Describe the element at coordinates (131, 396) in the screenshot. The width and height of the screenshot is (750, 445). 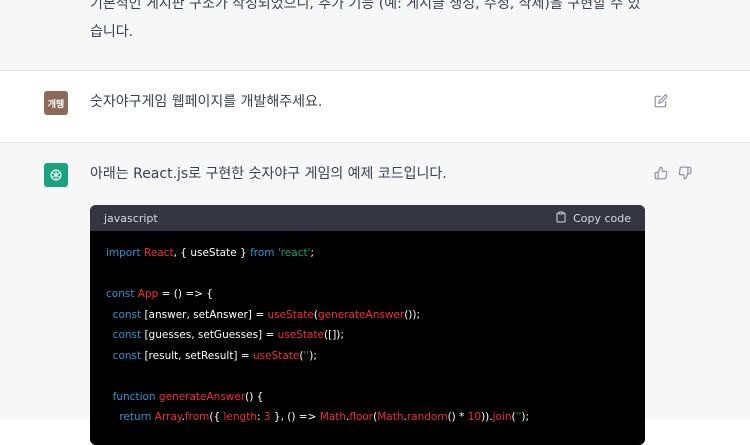
I see `code-token: function` at that location.